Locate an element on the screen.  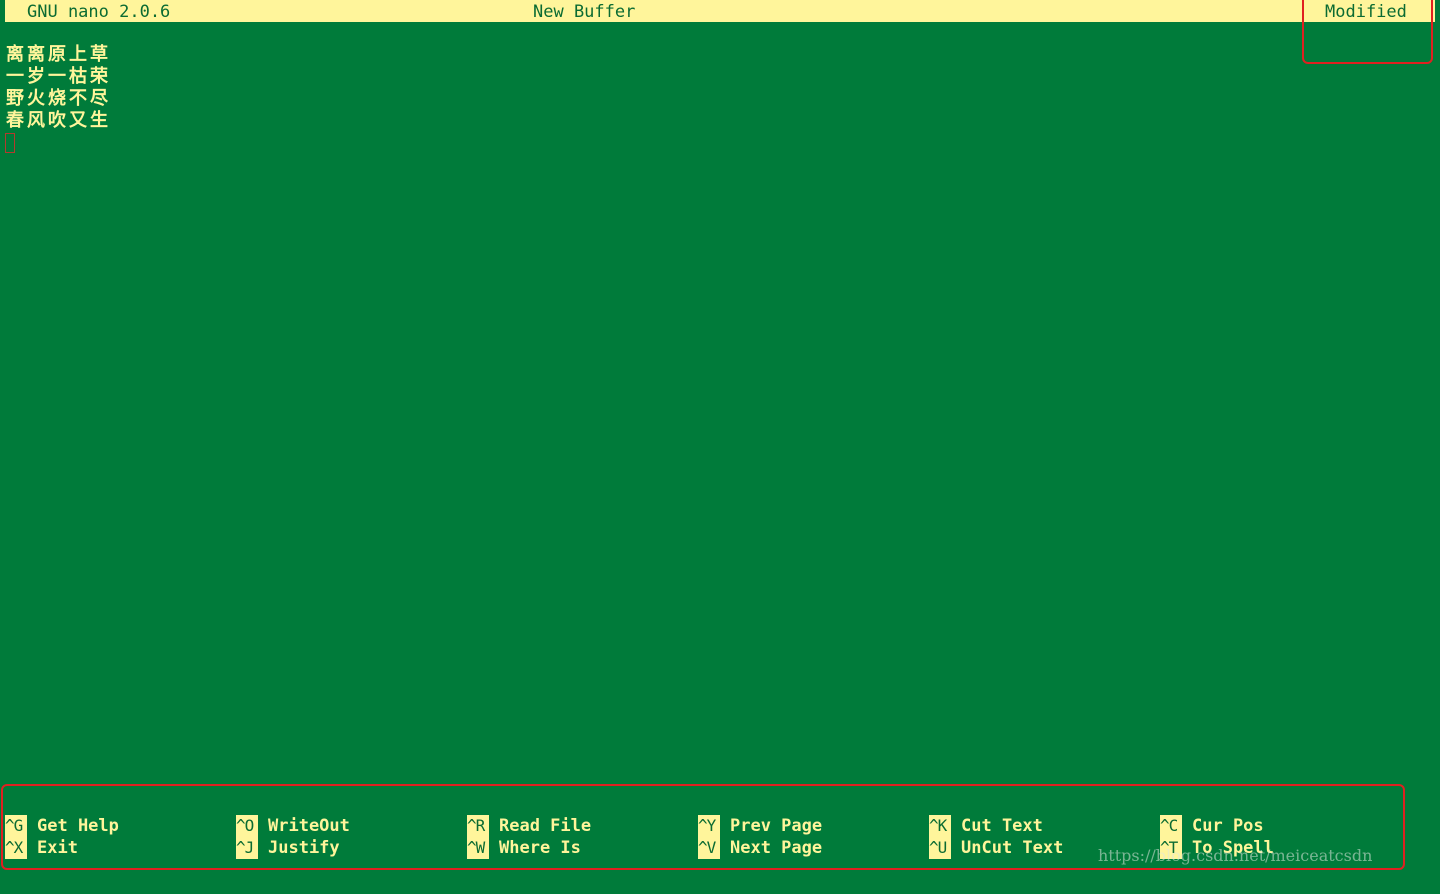
shortcut-label: Justify is located at coordinates (304, 848).